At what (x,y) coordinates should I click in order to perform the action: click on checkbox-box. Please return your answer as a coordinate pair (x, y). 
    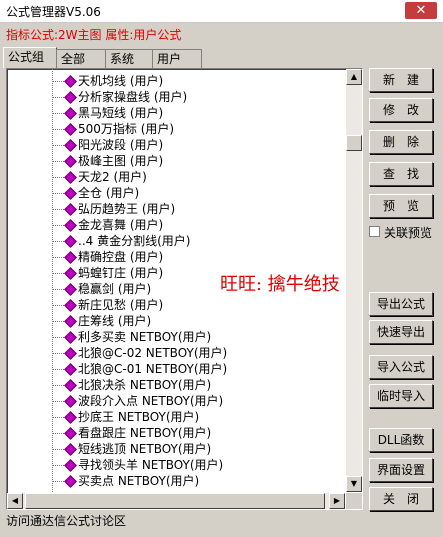
    Looking at the image, I should click on (374, 231).